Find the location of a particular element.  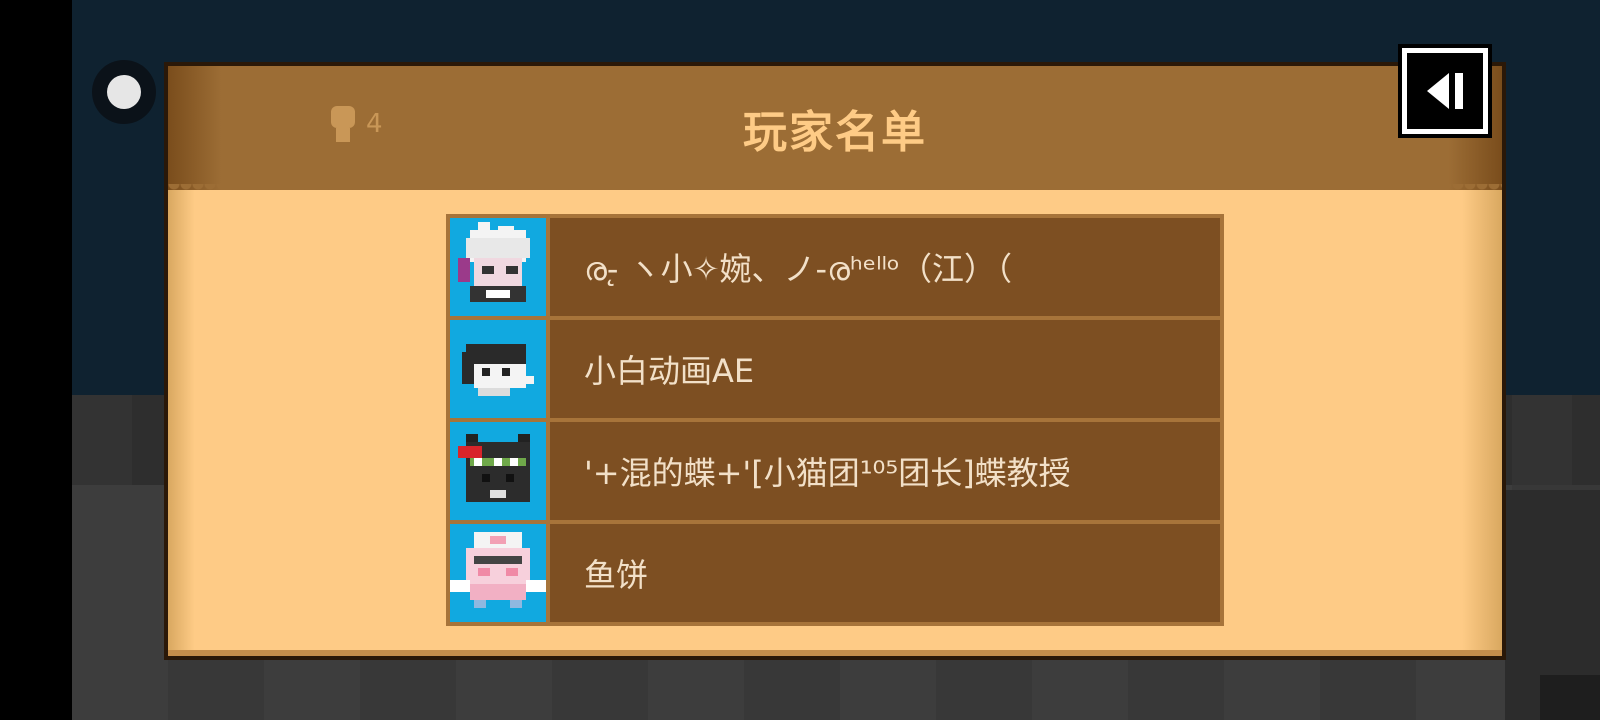

player-name: 小白动画AE is located at coordinates (885, 369).